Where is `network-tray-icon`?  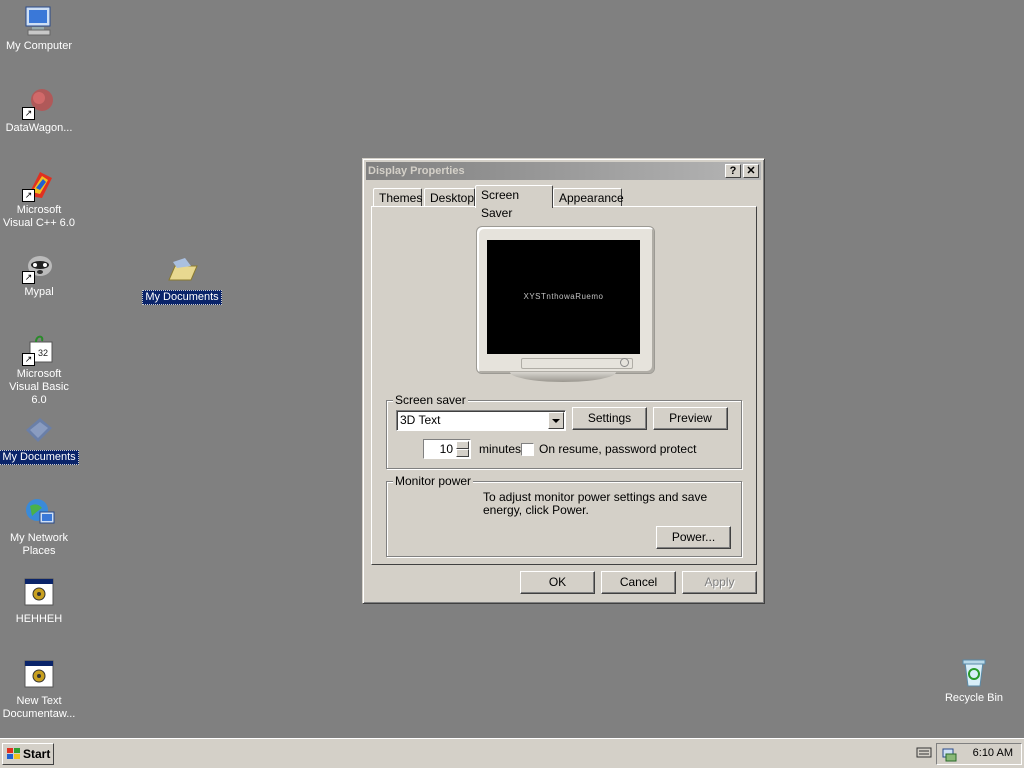 network-tray-icon is located at coordinates (949, 754).